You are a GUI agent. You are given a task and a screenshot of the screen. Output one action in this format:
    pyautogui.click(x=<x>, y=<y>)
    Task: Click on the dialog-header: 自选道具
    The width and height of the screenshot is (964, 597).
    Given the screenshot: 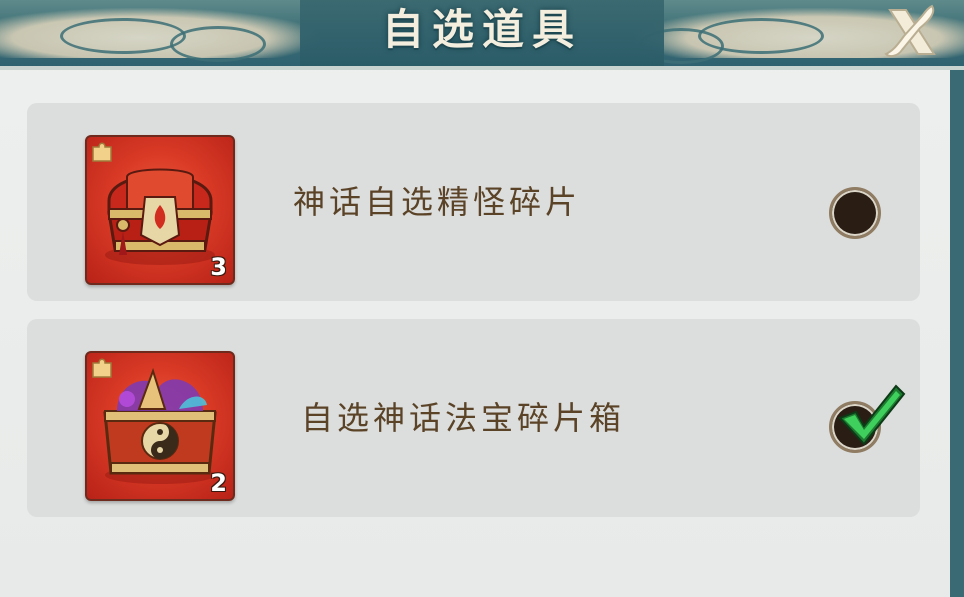 What is the action you would take?
    pyautogui.click(x=482, y=35)
    